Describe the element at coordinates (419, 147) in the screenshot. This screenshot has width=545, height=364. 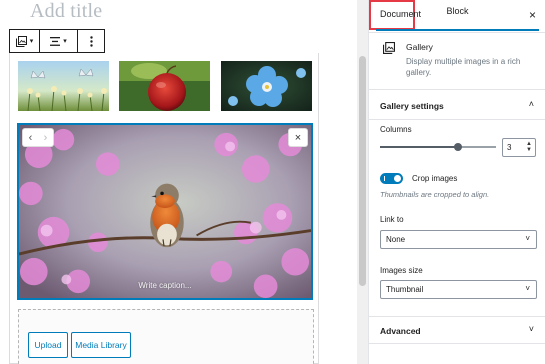
I see `columns-slider-fill` at that location.